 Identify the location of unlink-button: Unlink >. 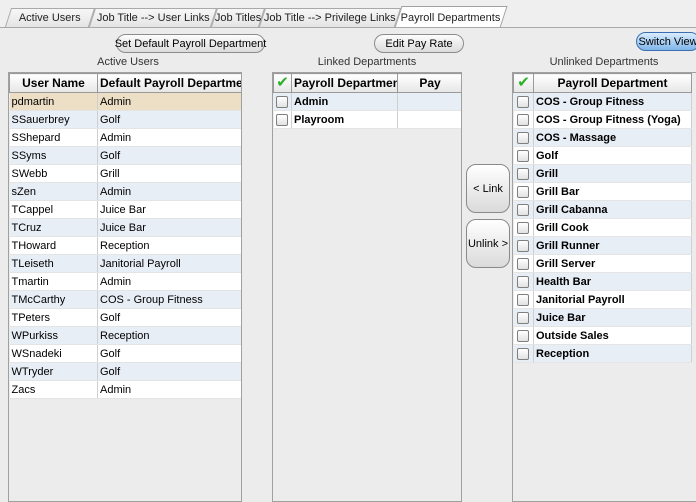
(488, 243).